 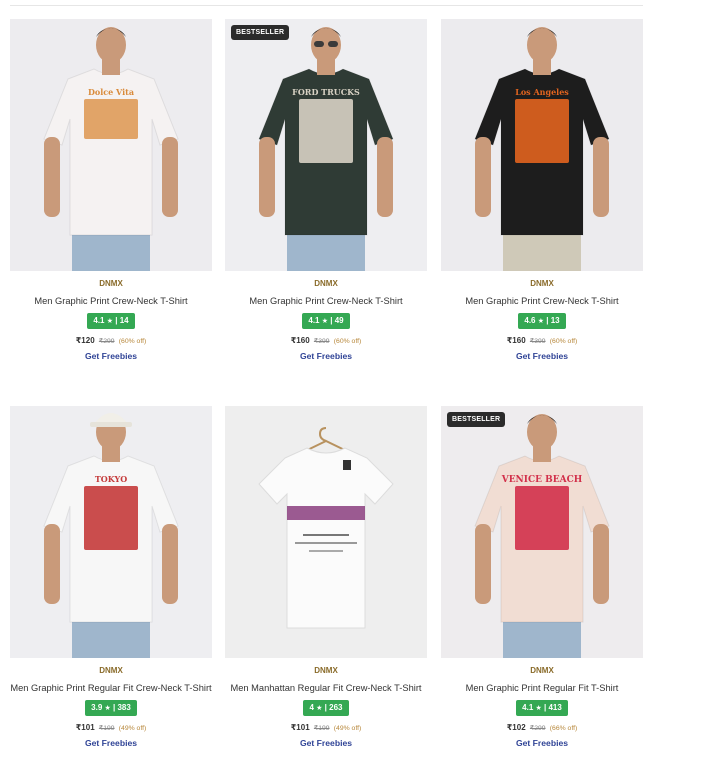 What do you see at coordinates (326, 145) in the screenshot?
I see `product-image: FORD TRUCKS BESTSELLER` at bounding box center [326, 145].